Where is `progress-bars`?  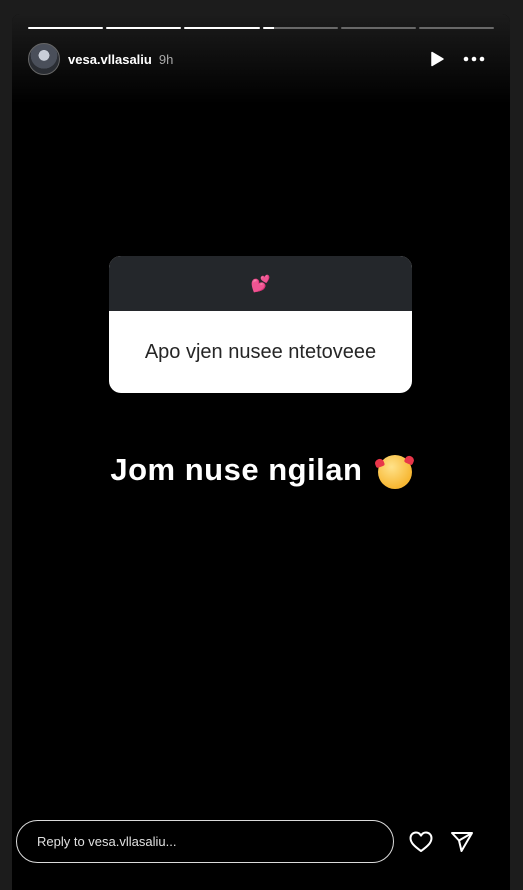 progress-bars is located at coordinates (261, 28).